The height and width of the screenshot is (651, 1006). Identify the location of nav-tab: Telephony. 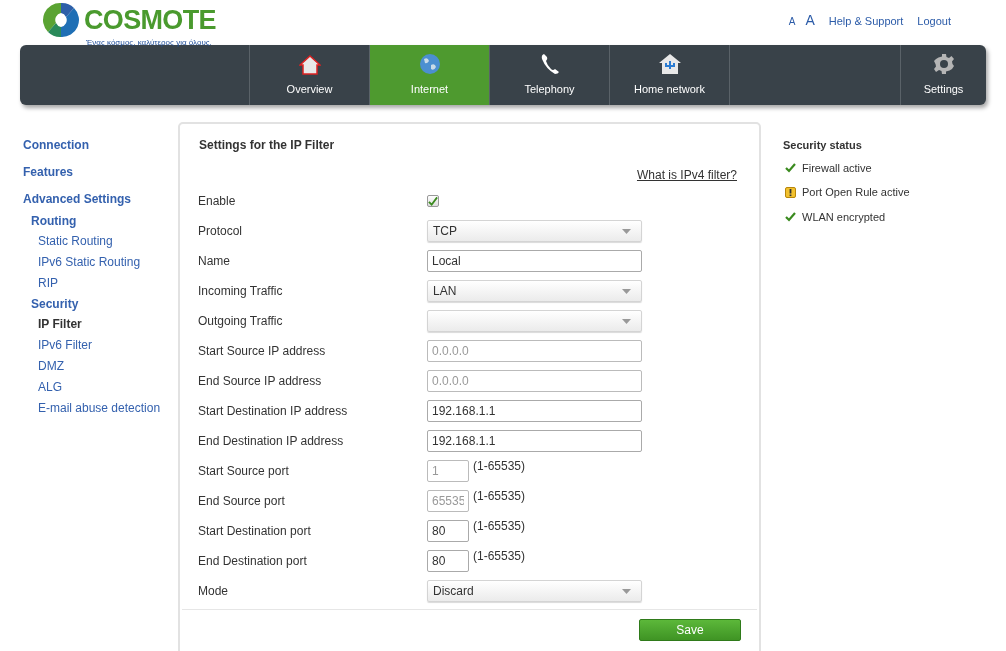
(550, 75).